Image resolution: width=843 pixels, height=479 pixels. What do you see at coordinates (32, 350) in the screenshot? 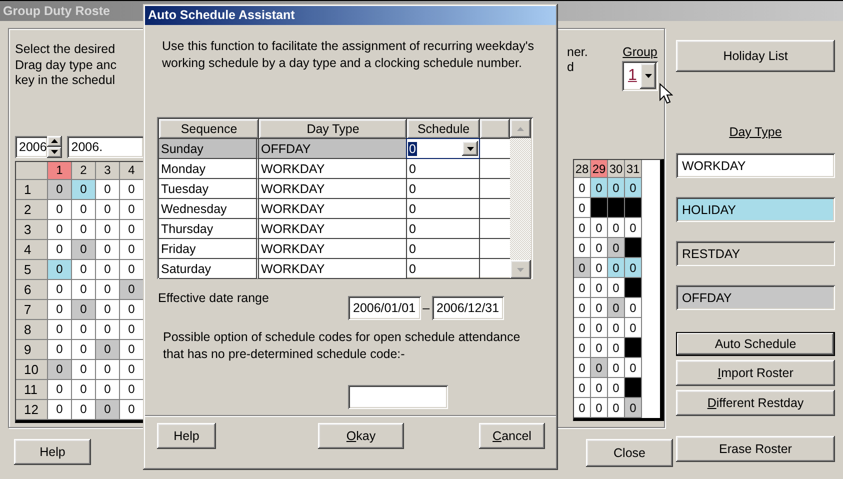
I see `row-header: 9` at bounding box center [32, 350].